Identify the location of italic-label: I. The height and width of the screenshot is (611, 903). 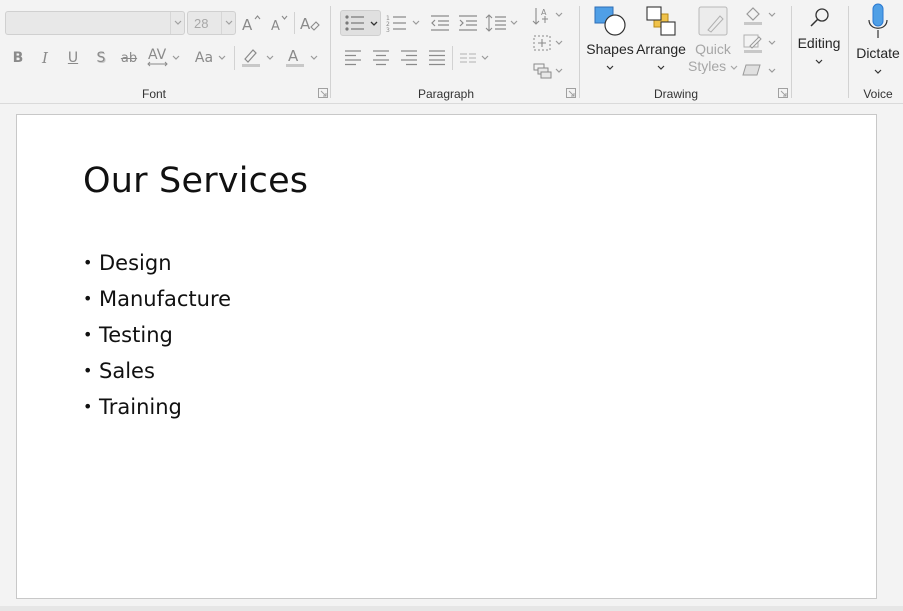
(45, 58).